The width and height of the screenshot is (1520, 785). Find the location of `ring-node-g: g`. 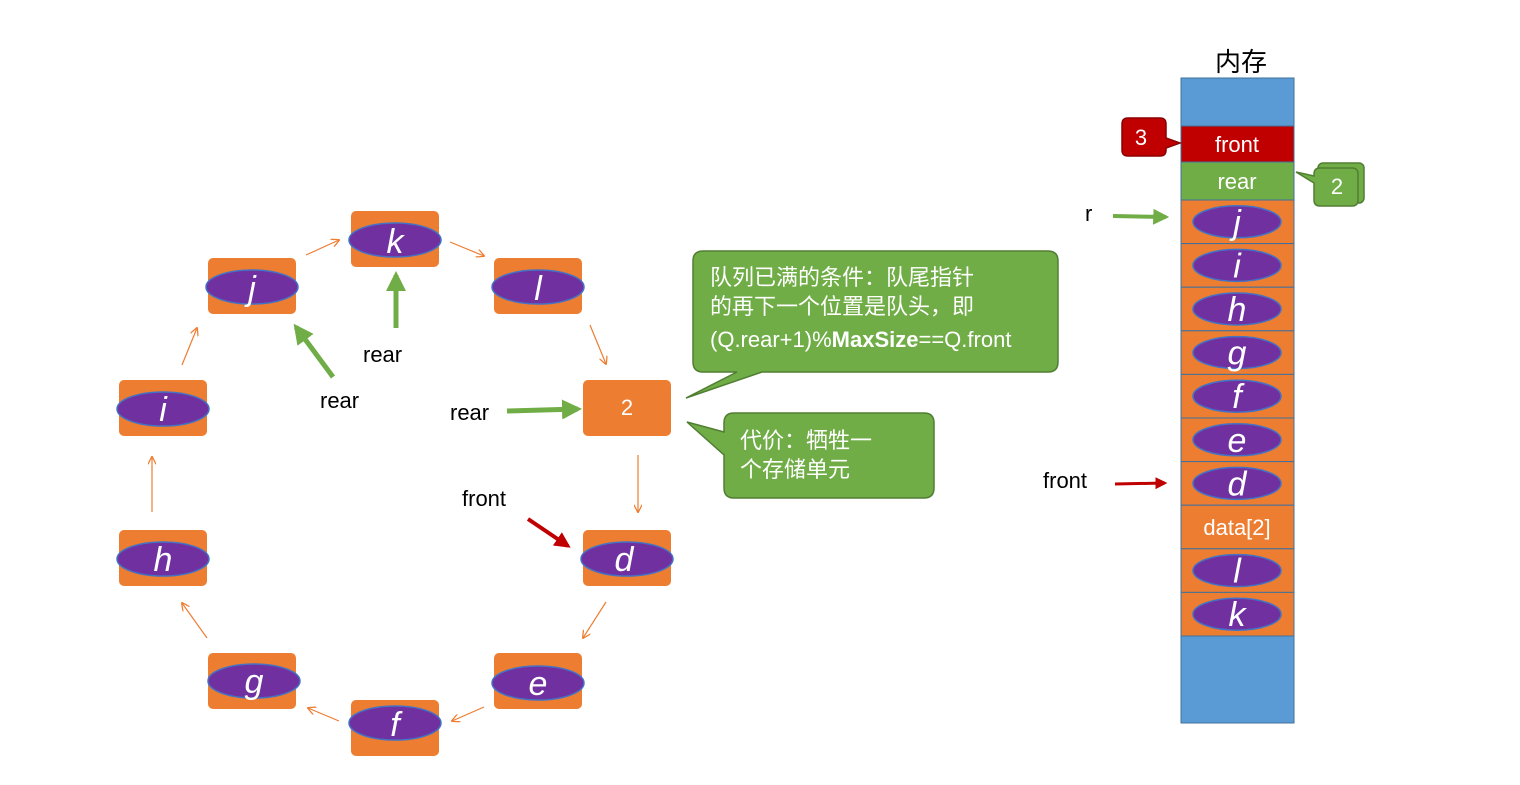

ring-node-g: g is located at coordinates (254, 681).